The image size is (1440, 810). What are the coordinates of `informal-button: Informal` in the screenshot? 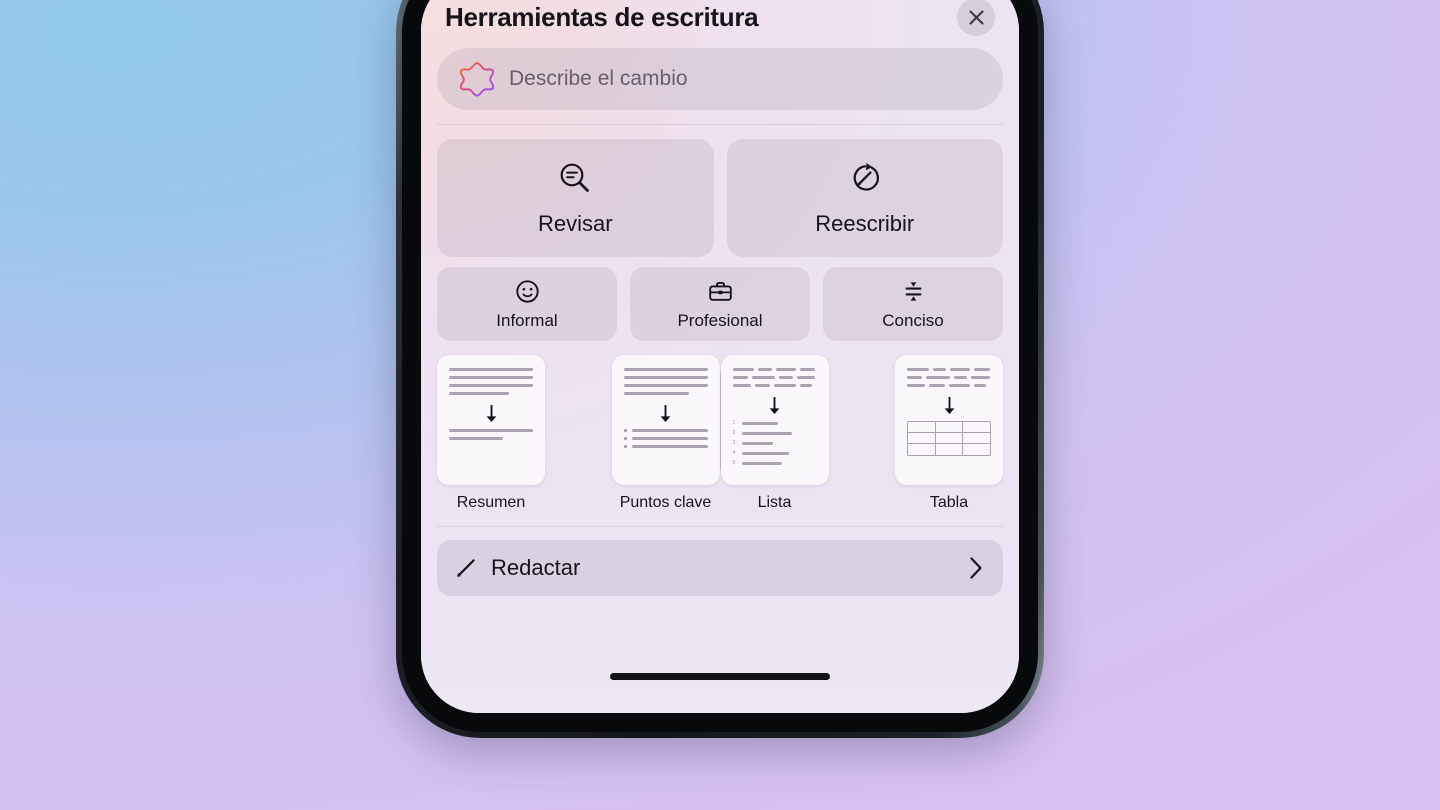 It's located at (527, 304).